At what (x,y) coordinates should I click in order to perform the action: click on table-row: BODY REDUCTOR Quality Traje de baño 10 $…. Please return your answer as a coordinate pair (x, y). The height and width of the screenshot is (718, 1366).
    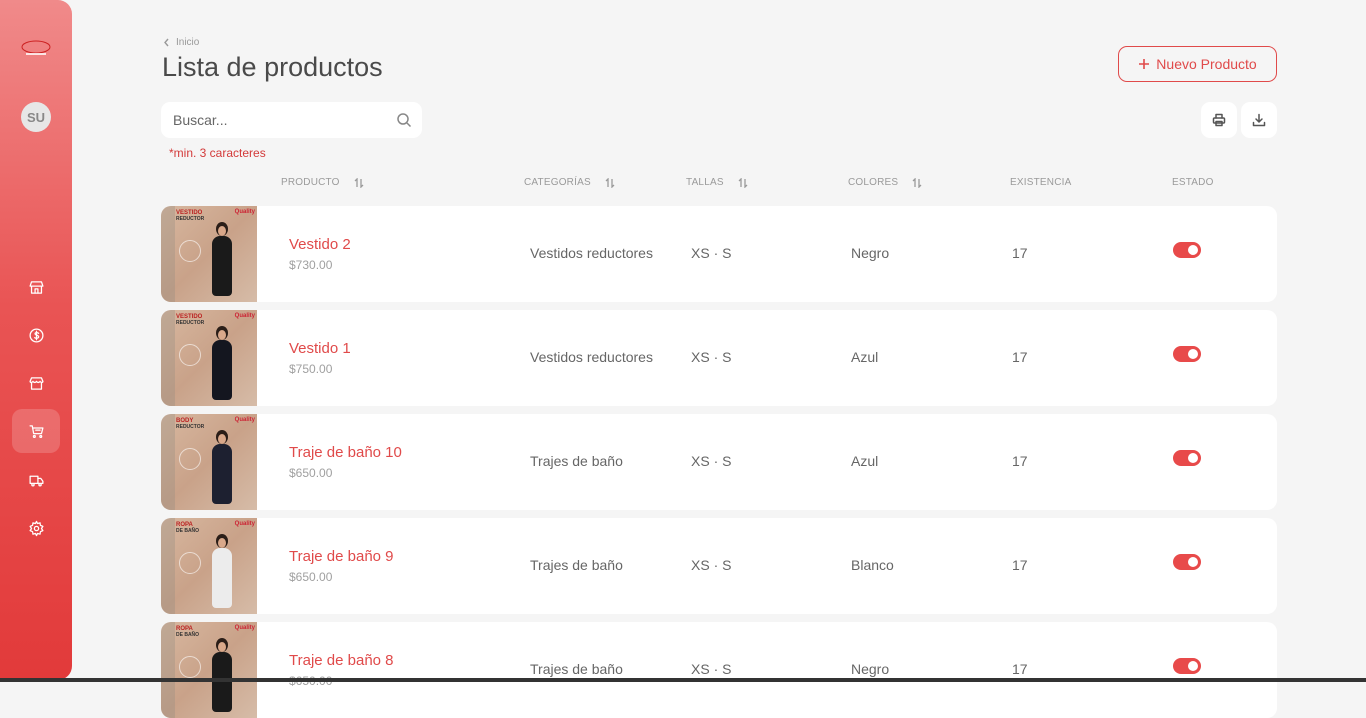
    Looking at the image, I should click on (719, 462).